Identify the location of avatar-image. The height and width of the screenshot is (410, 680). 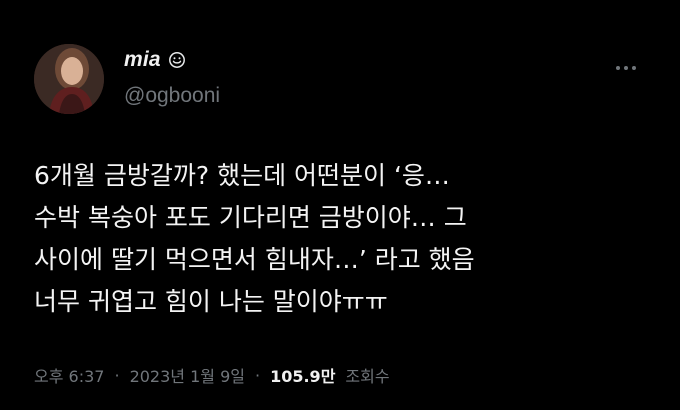
(69, 79).